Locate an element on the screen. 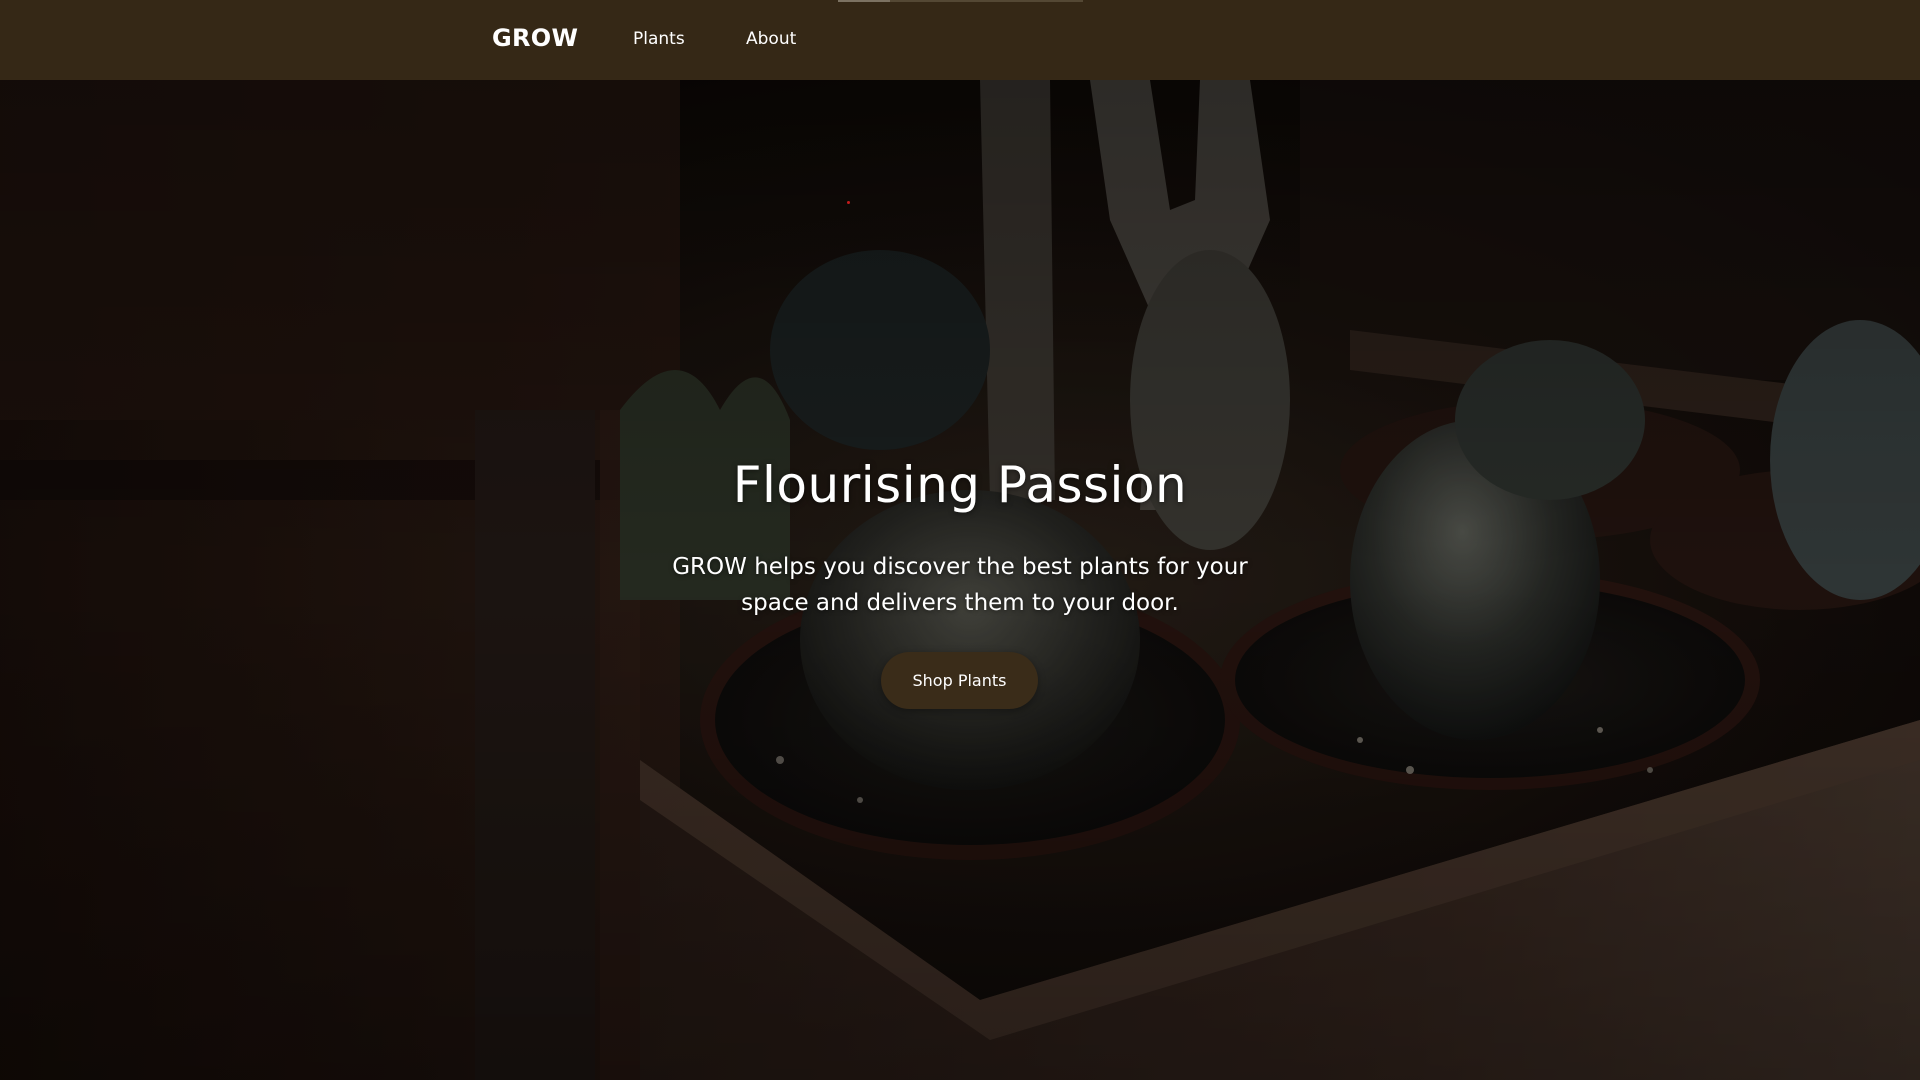  brand-logo: GROW is located at coordinates (535, 38).